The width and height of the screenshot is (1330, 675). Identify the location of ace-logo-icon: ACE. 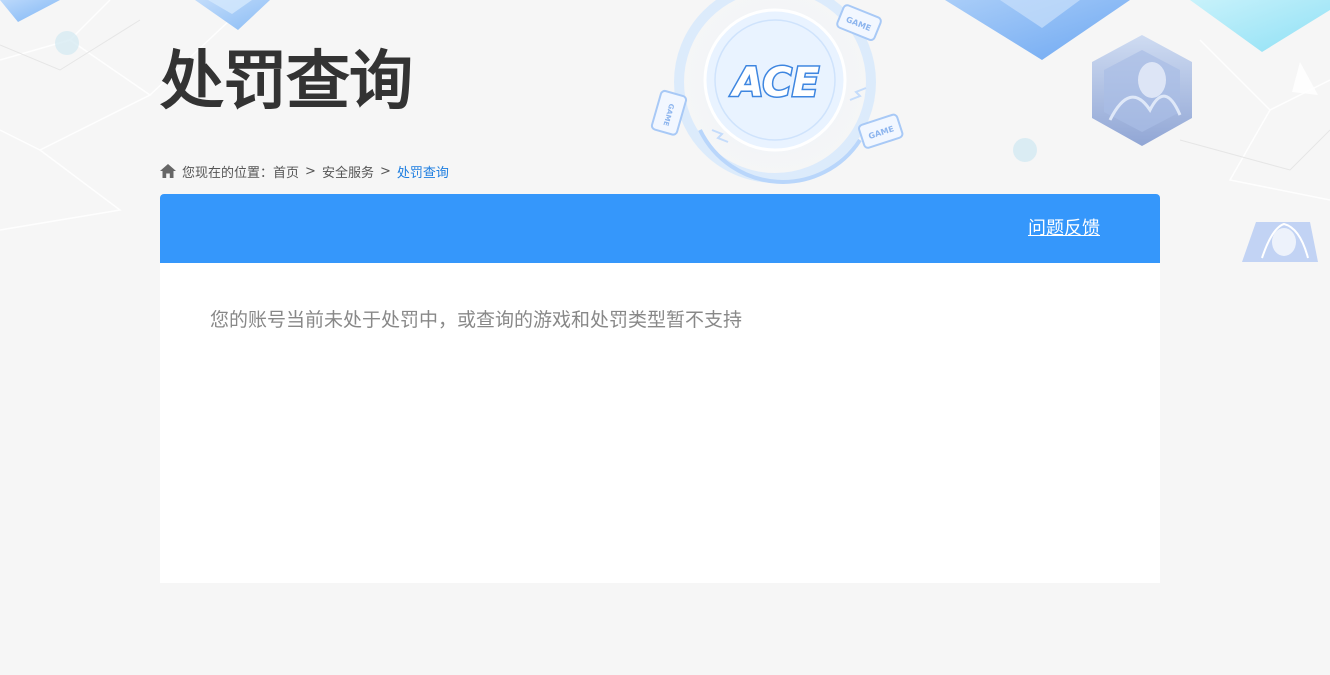
(774, 83).